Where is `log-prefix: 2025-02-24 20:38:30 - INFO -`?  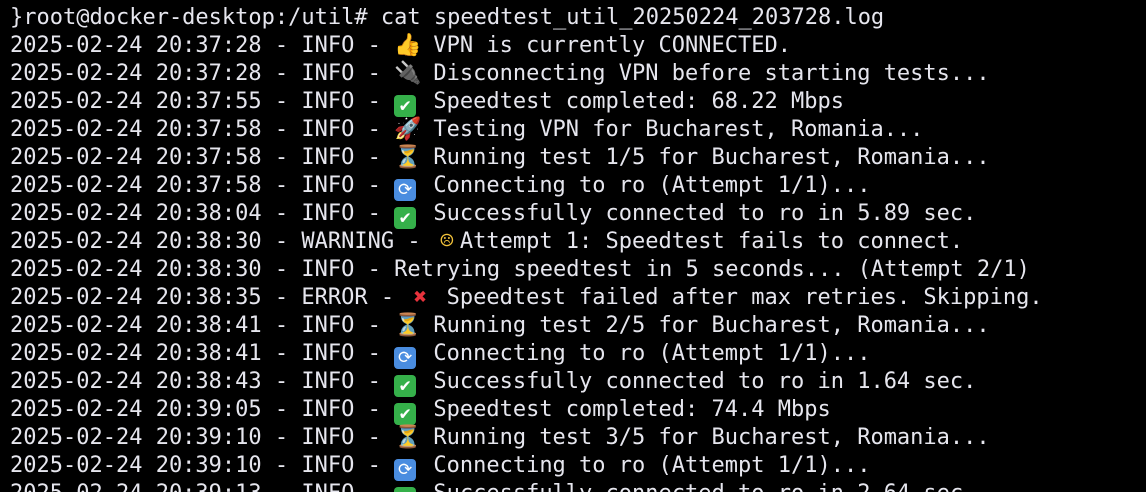 log-prefix: 2025-02-24 20:38:30 - INFO - is located at coordinates (202, 269).